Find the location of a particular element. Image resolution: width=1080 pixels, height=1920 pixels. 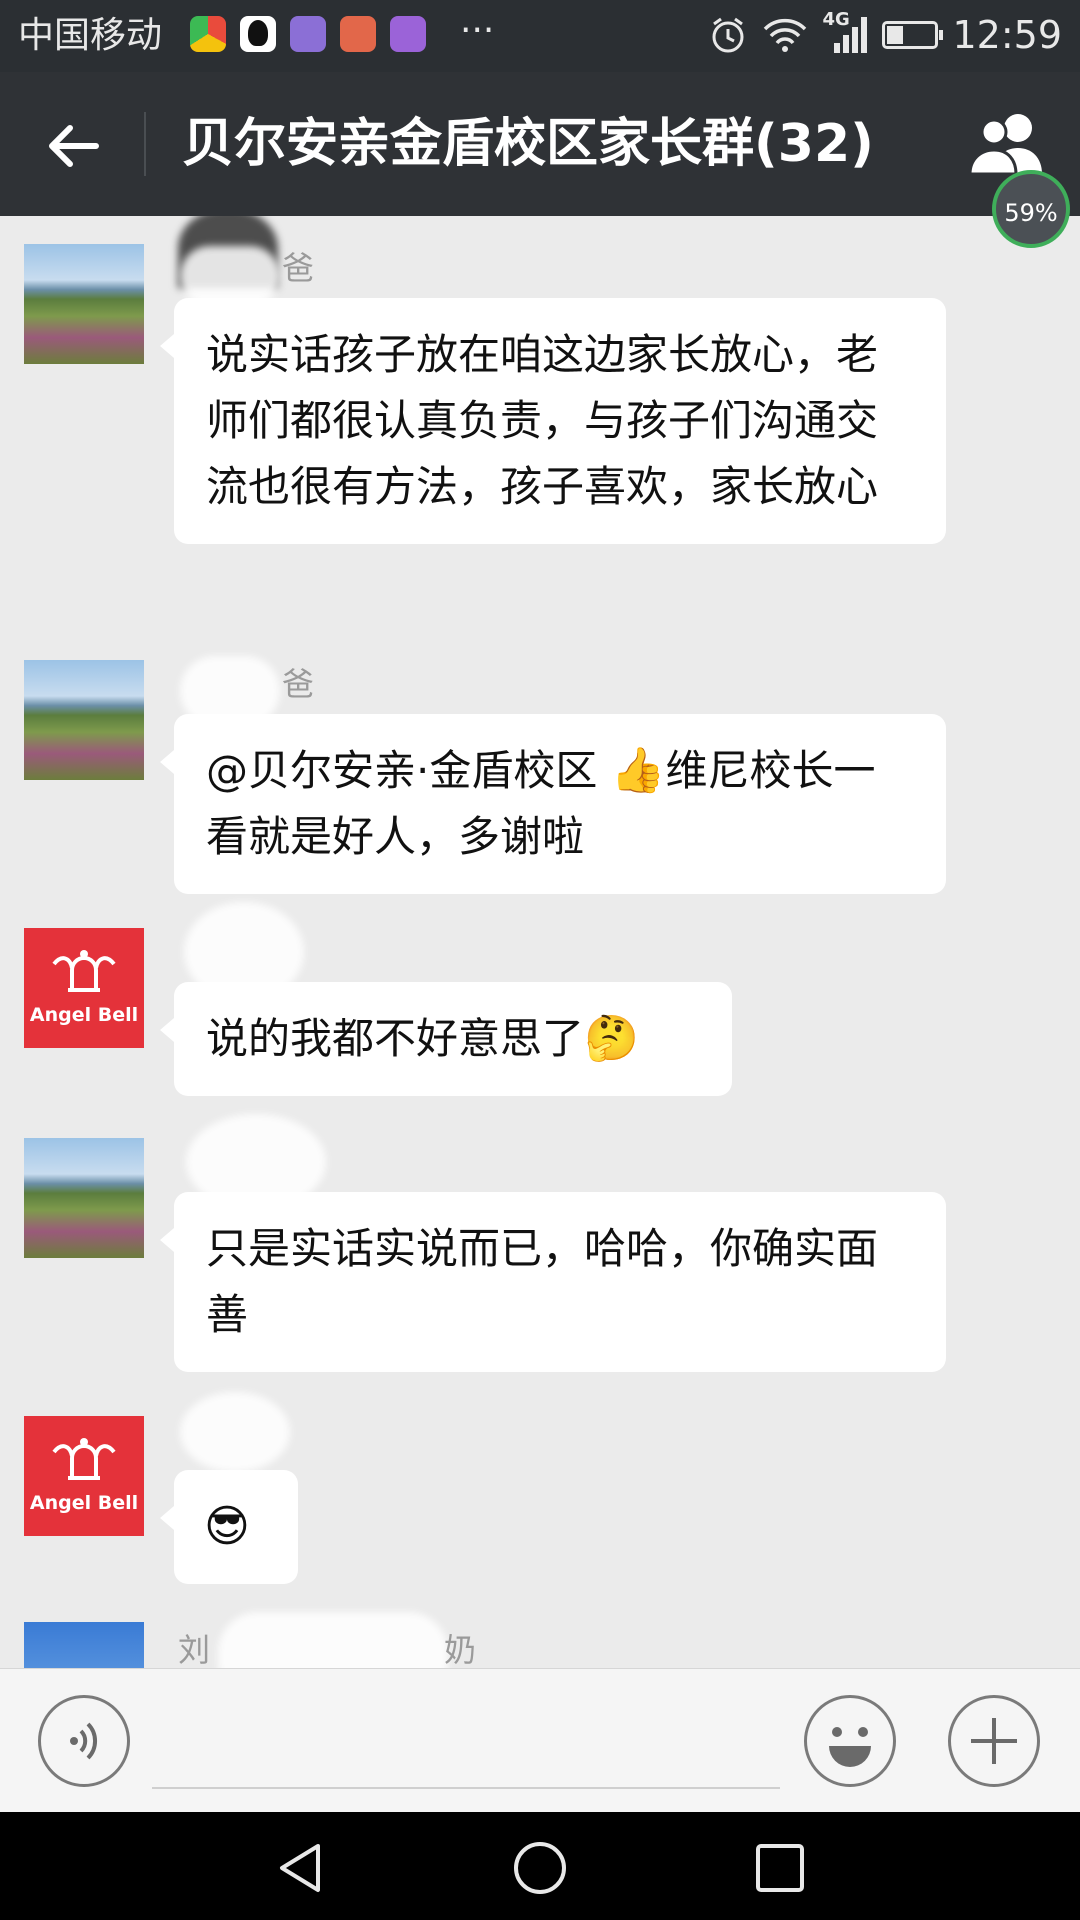

message-bubble: 😎 is located at coordinates (229, 1527).